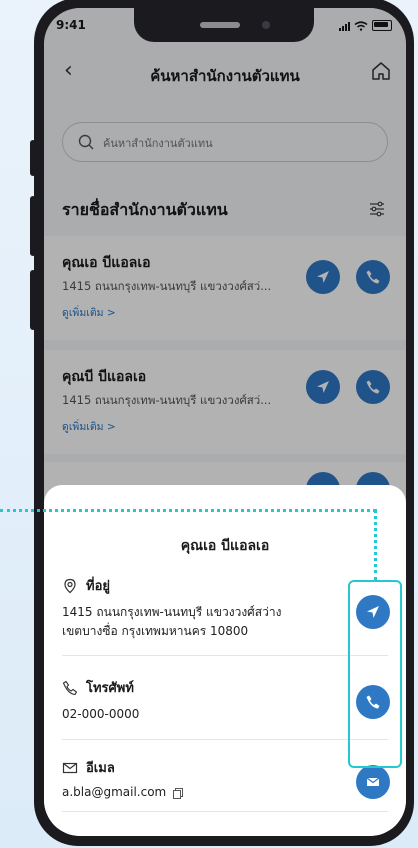 The height and width of the screenshot is (848, 418). Describe the element at coordinates (375, 674) in the screenshot. I see `highlight-box` at that location.